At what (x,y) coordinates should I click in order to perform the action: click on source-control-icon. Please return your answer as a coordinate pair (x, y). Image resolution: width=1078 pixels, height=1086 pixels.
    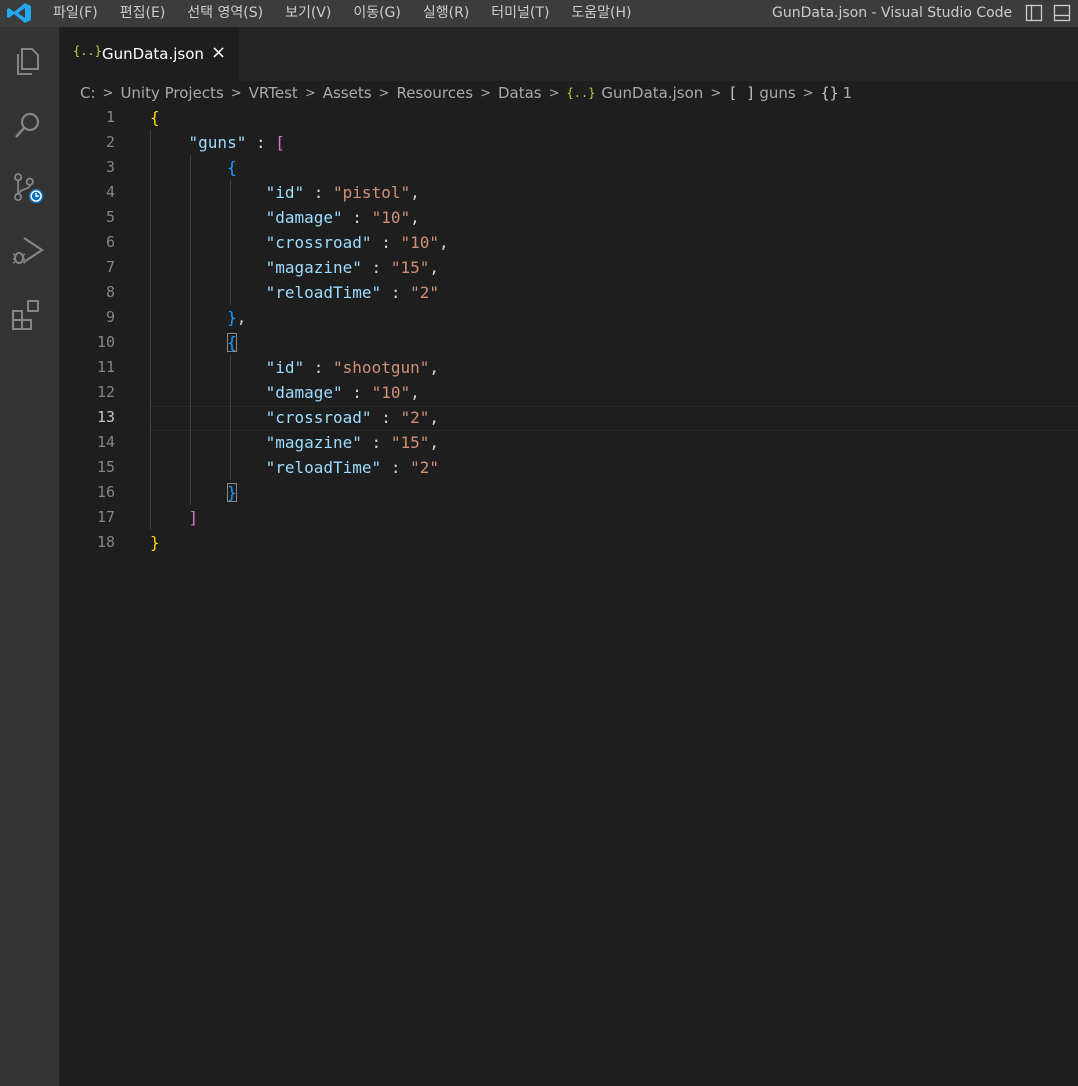
    Looking at the image, I should click on (28, 188).